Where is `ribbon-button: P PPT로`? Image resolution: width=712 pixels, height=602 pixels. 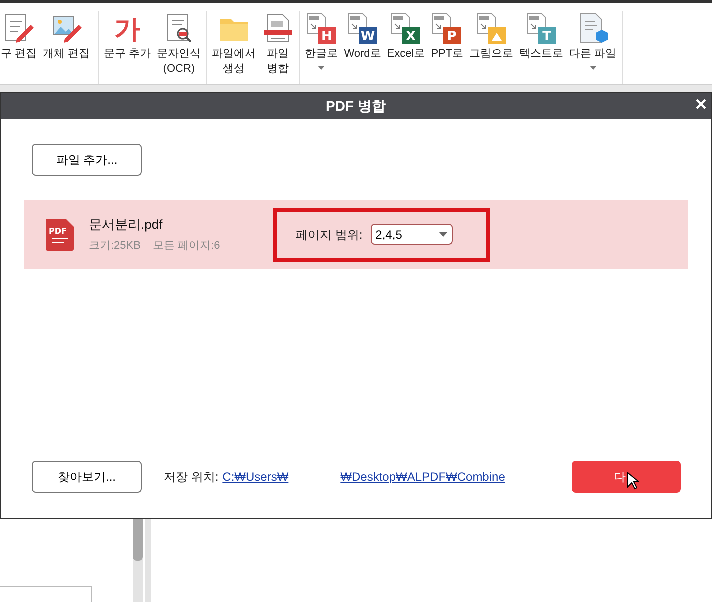 ribbon-button: P PPT로 is located at coordinates (447, 36).